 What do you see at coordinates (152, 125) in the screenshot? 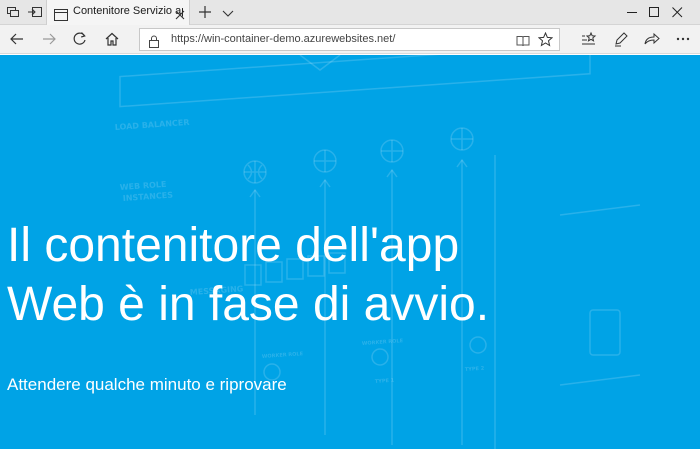
I see `bg-label-load-balancer: LOAD BALANCER` at bounding box center [152, 125].